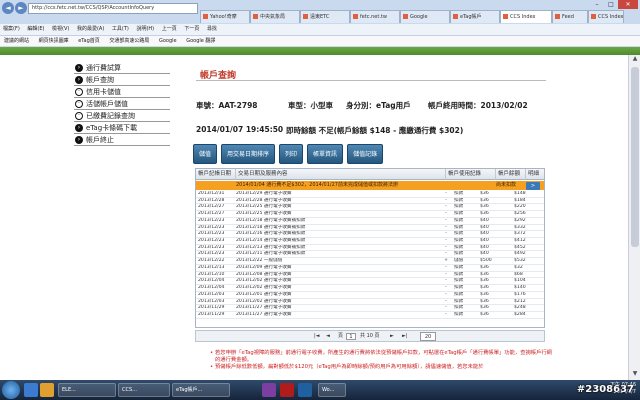 The width and height of the screenshot is (640, 400). I want to click on menu-item: 工具(T), so click(120, 29).